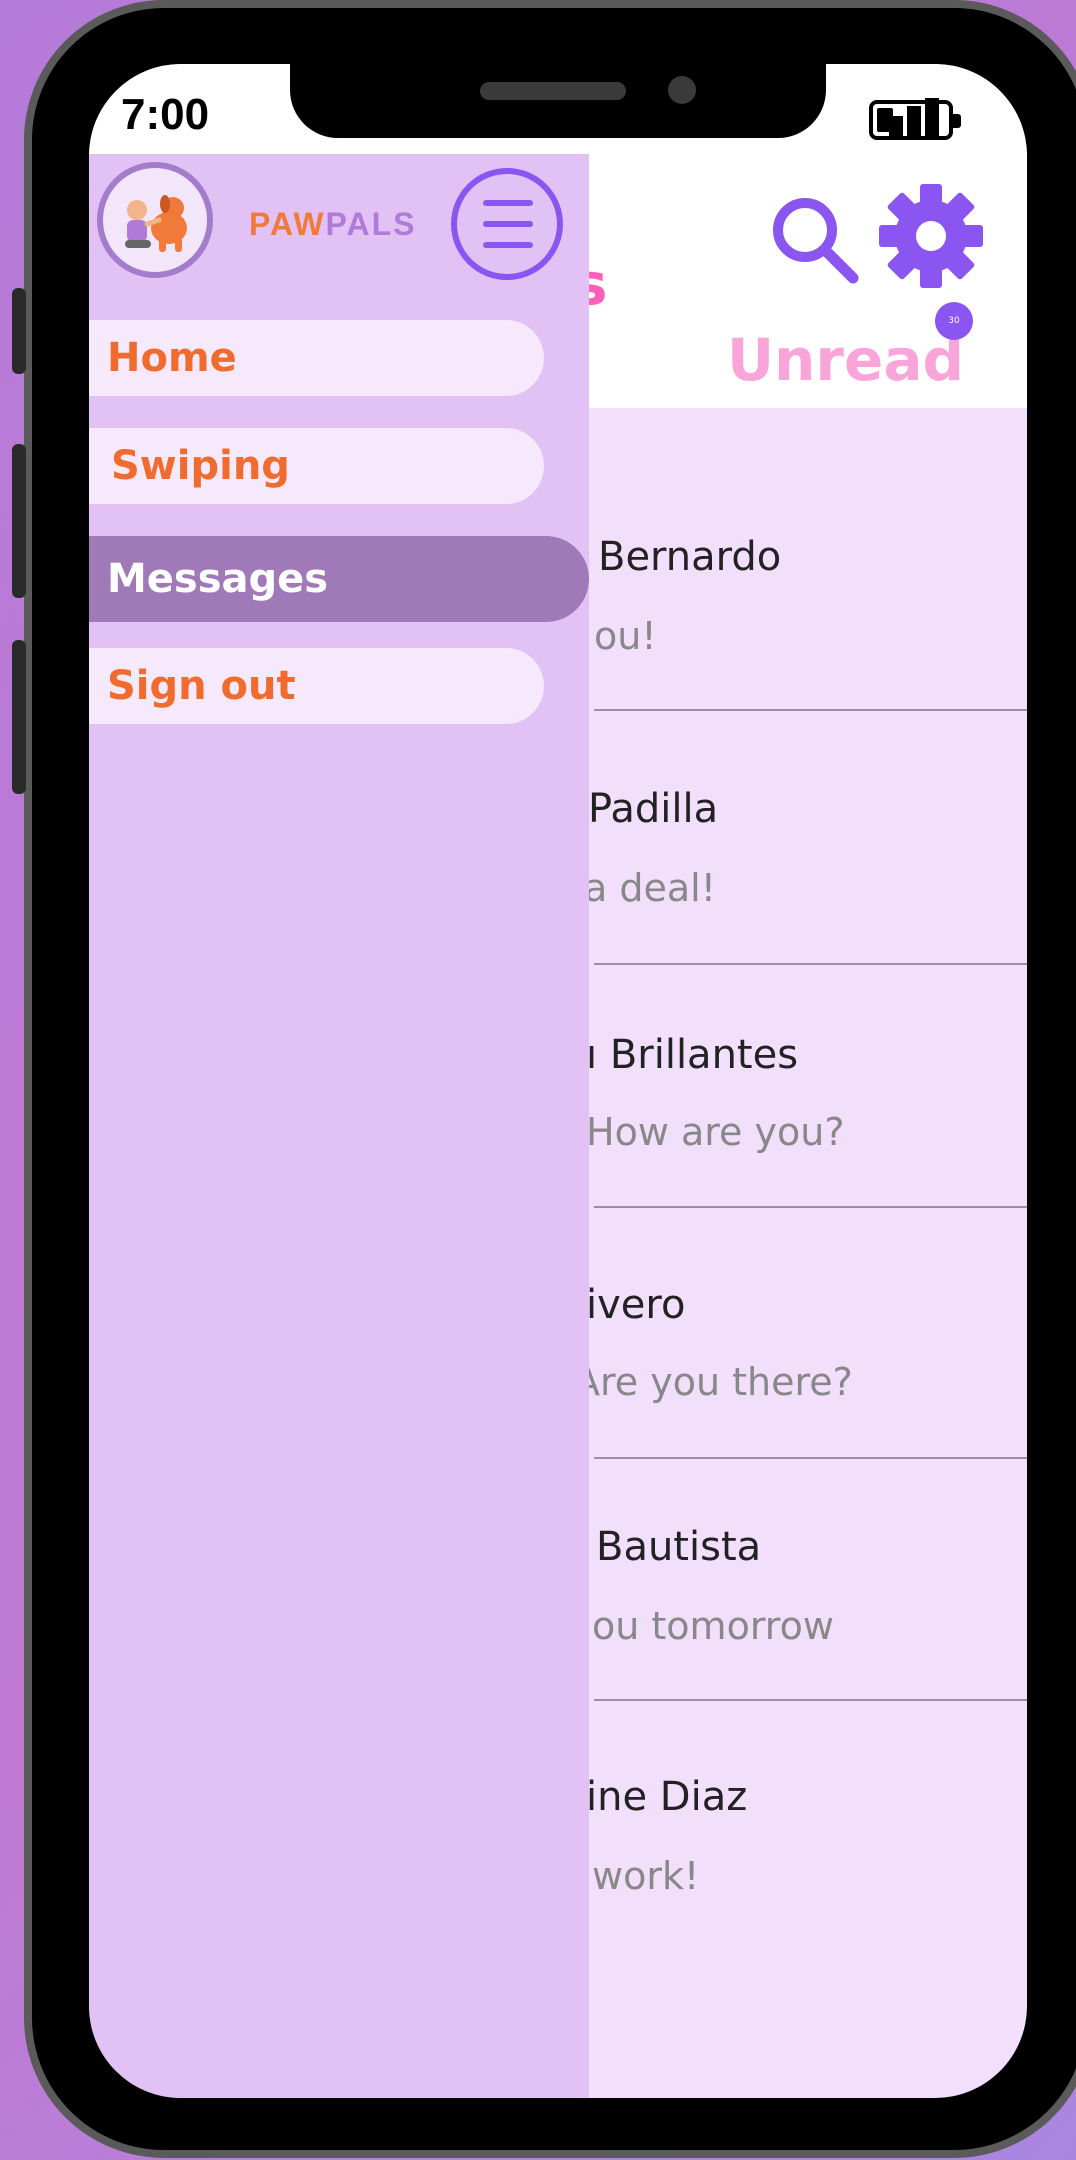 The image size is (1076, 2160). What do you see at coordinates (371, 224) in the screenshot?
I see `brand-pals: PALS` at bounding box center [371, 224].